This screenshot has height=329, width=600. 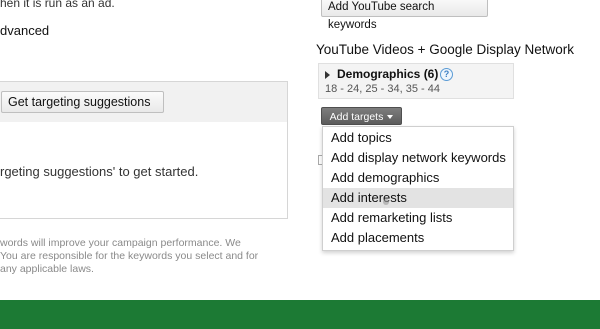 What do you see at coordinates (82, 102) in the screenshot?
I see `get-targeting-suggestions-button: Get targeting suggestions` at bounding box center [82, 102].